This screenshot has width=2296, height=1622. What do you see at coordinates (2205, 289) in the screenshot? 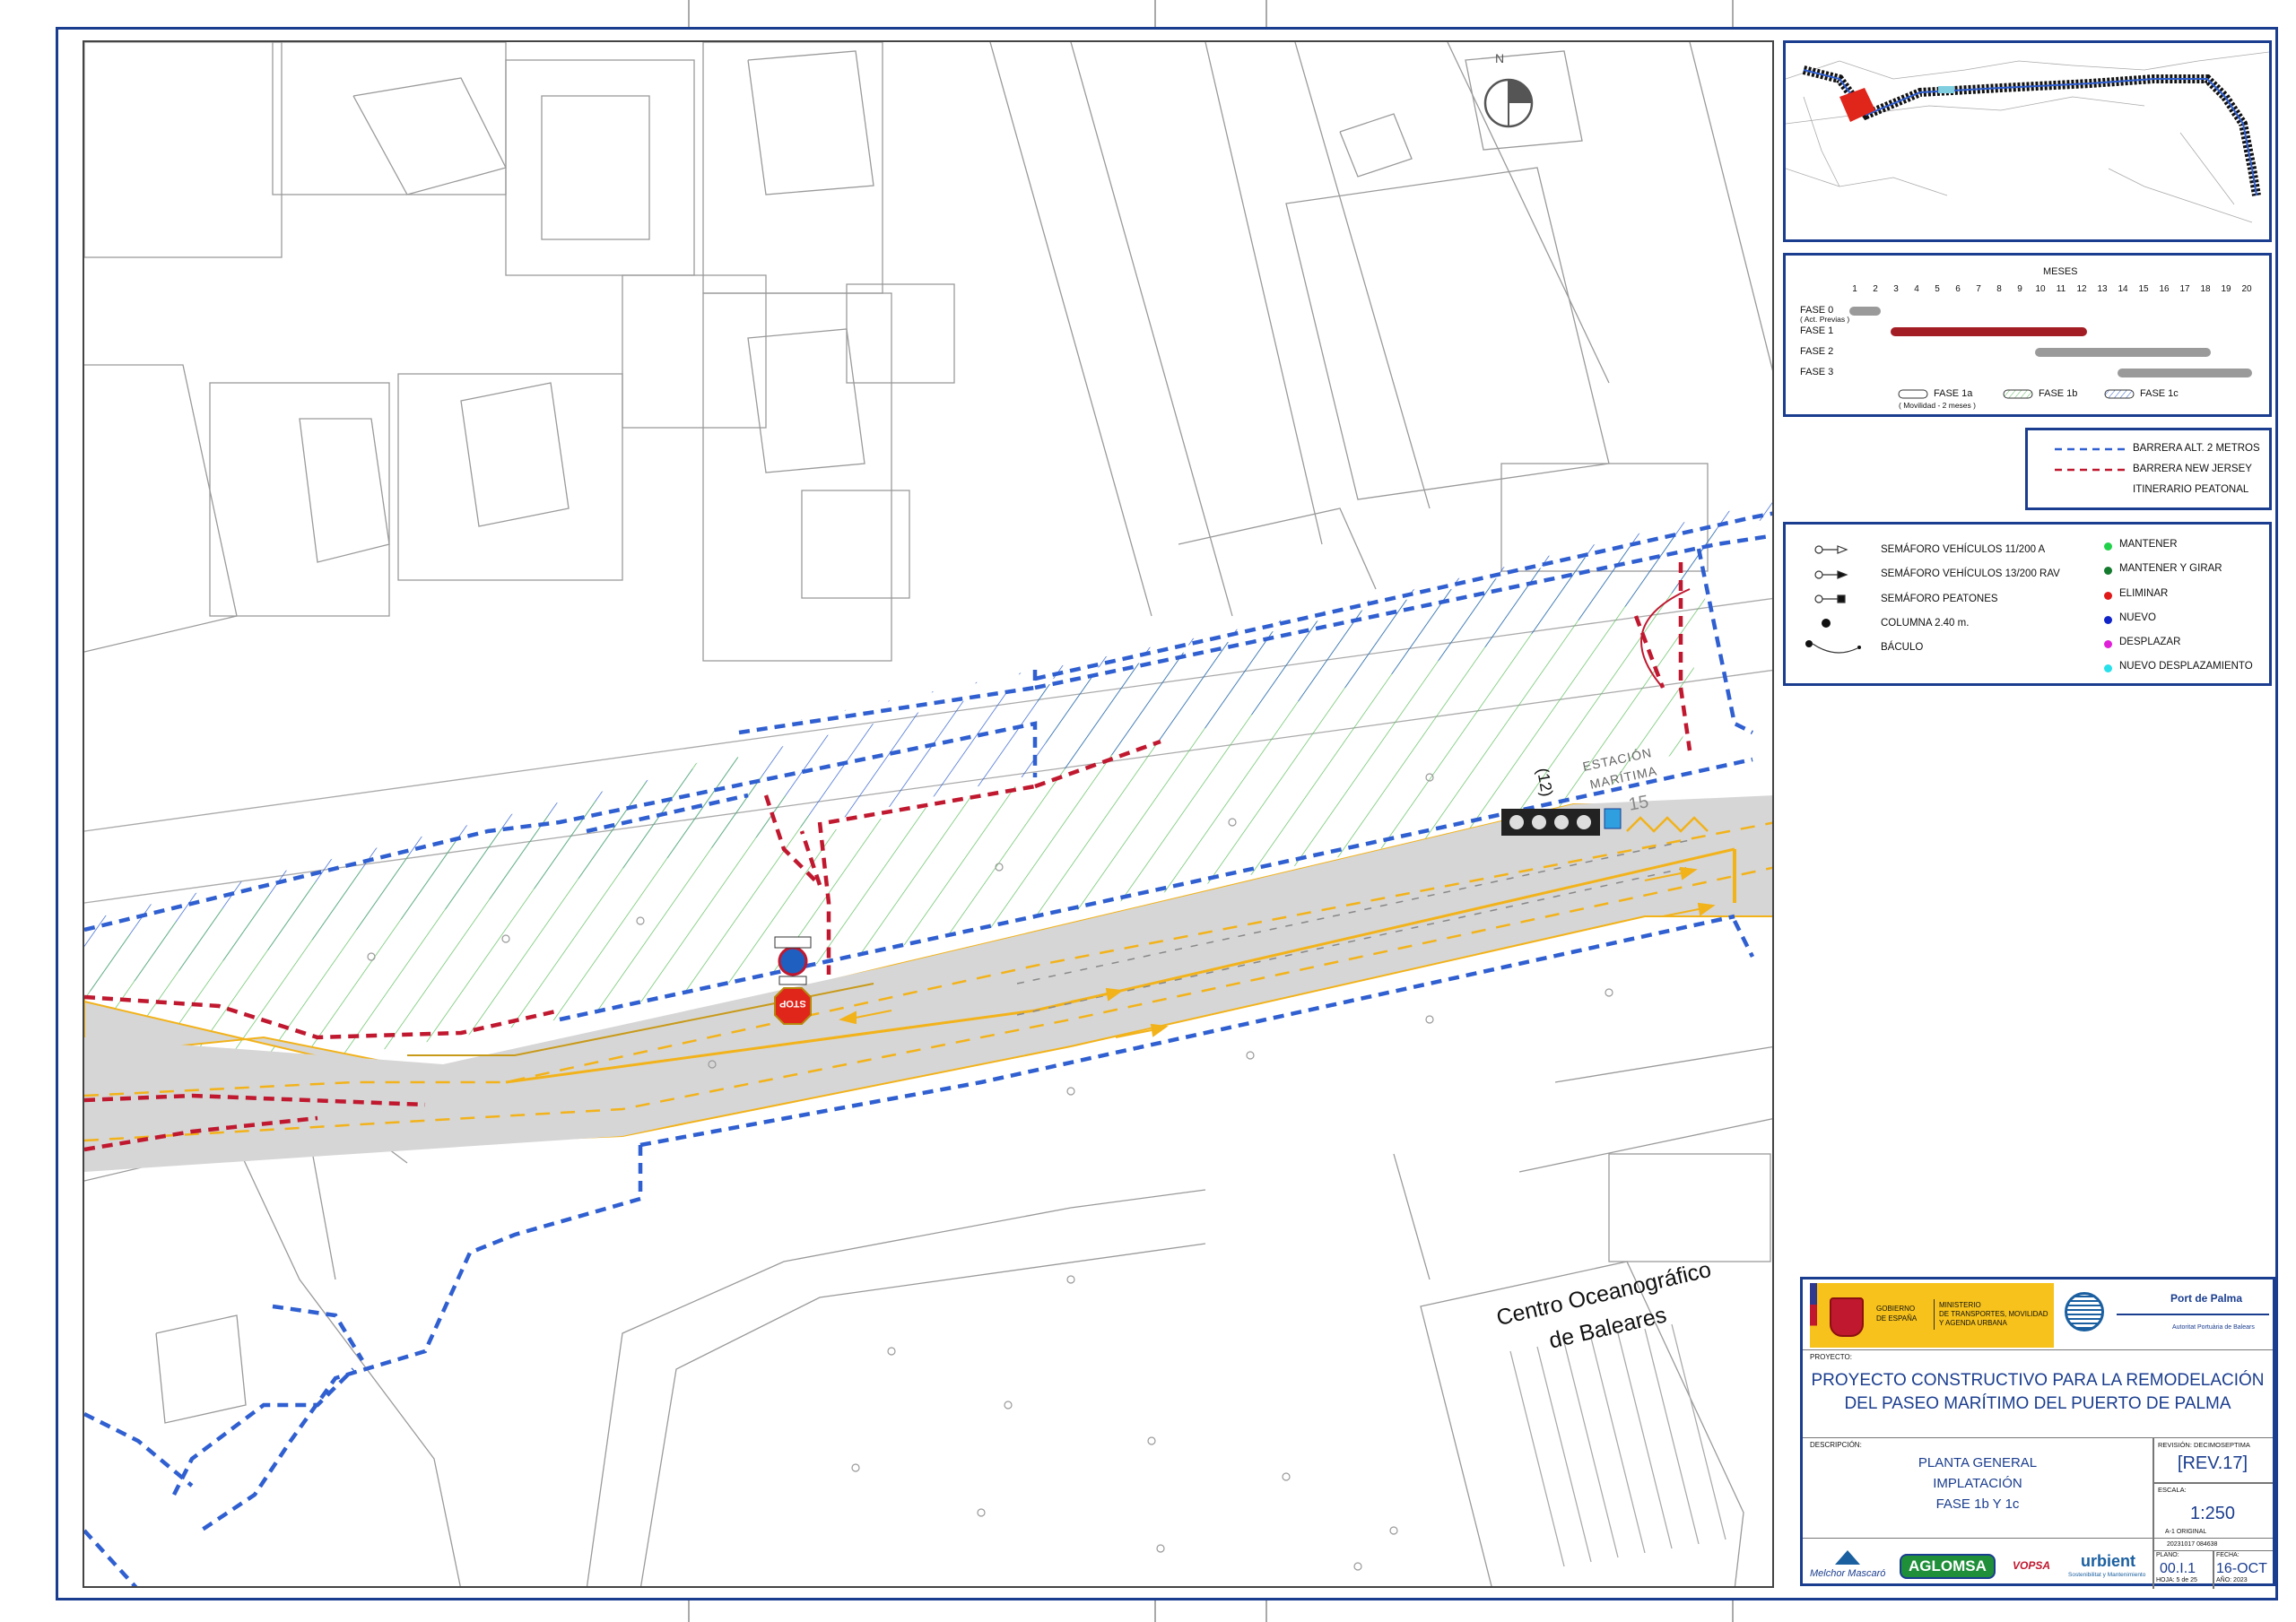
I see `month-18: 18` at bounding box center [2205, 289].